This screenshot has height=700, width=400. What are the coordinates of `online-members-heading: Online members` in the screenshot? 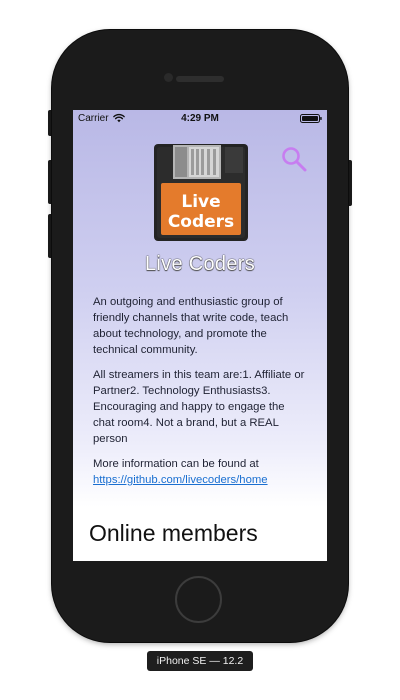 It's located at (173, 533).